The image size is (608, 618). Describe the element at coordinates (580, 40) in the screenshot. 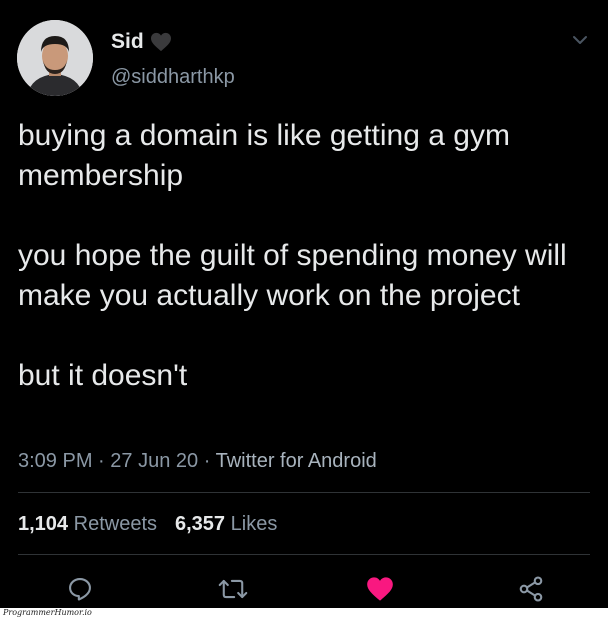

I see `chevron-down-icon` at that location.